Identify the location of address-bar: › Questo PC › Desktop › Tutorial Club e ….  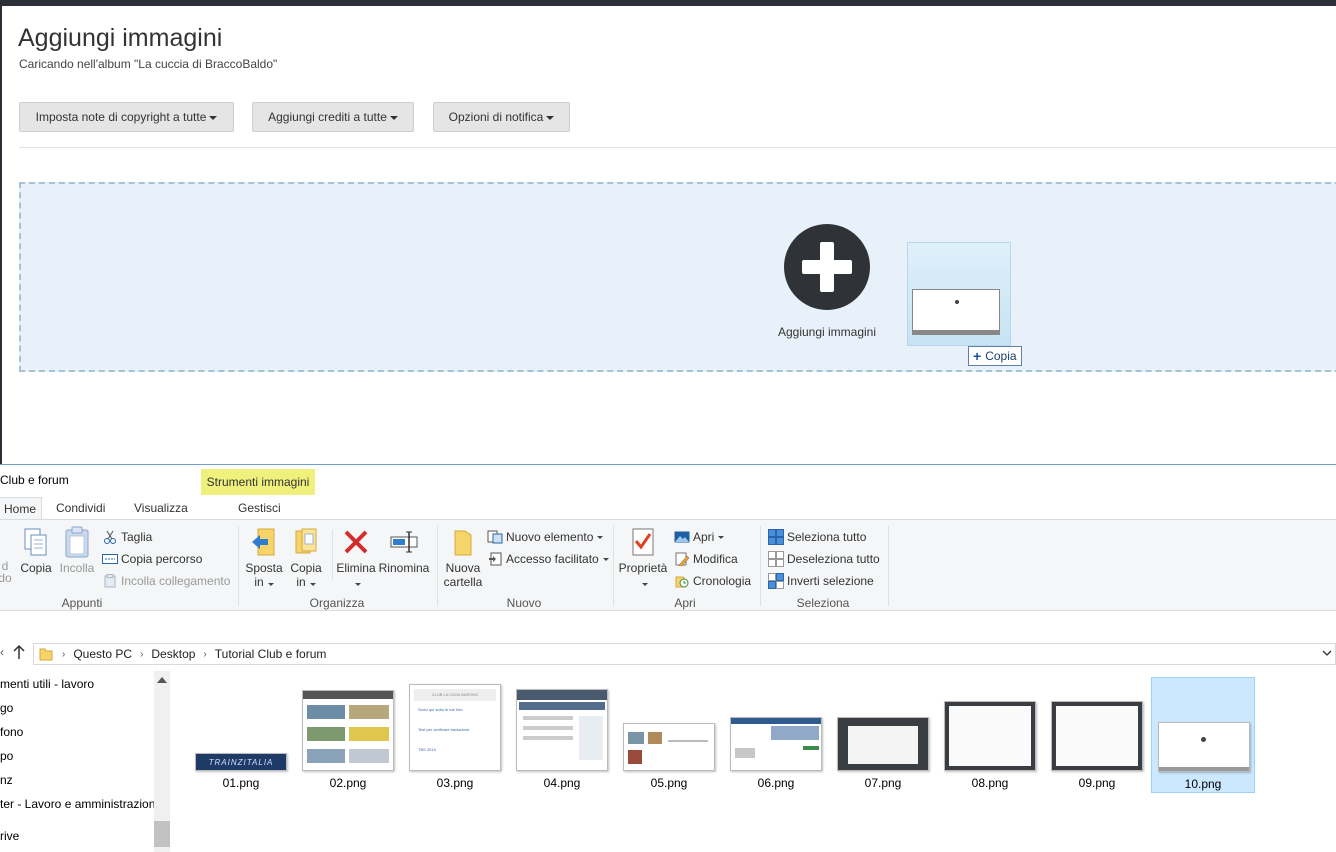
(684, 654).